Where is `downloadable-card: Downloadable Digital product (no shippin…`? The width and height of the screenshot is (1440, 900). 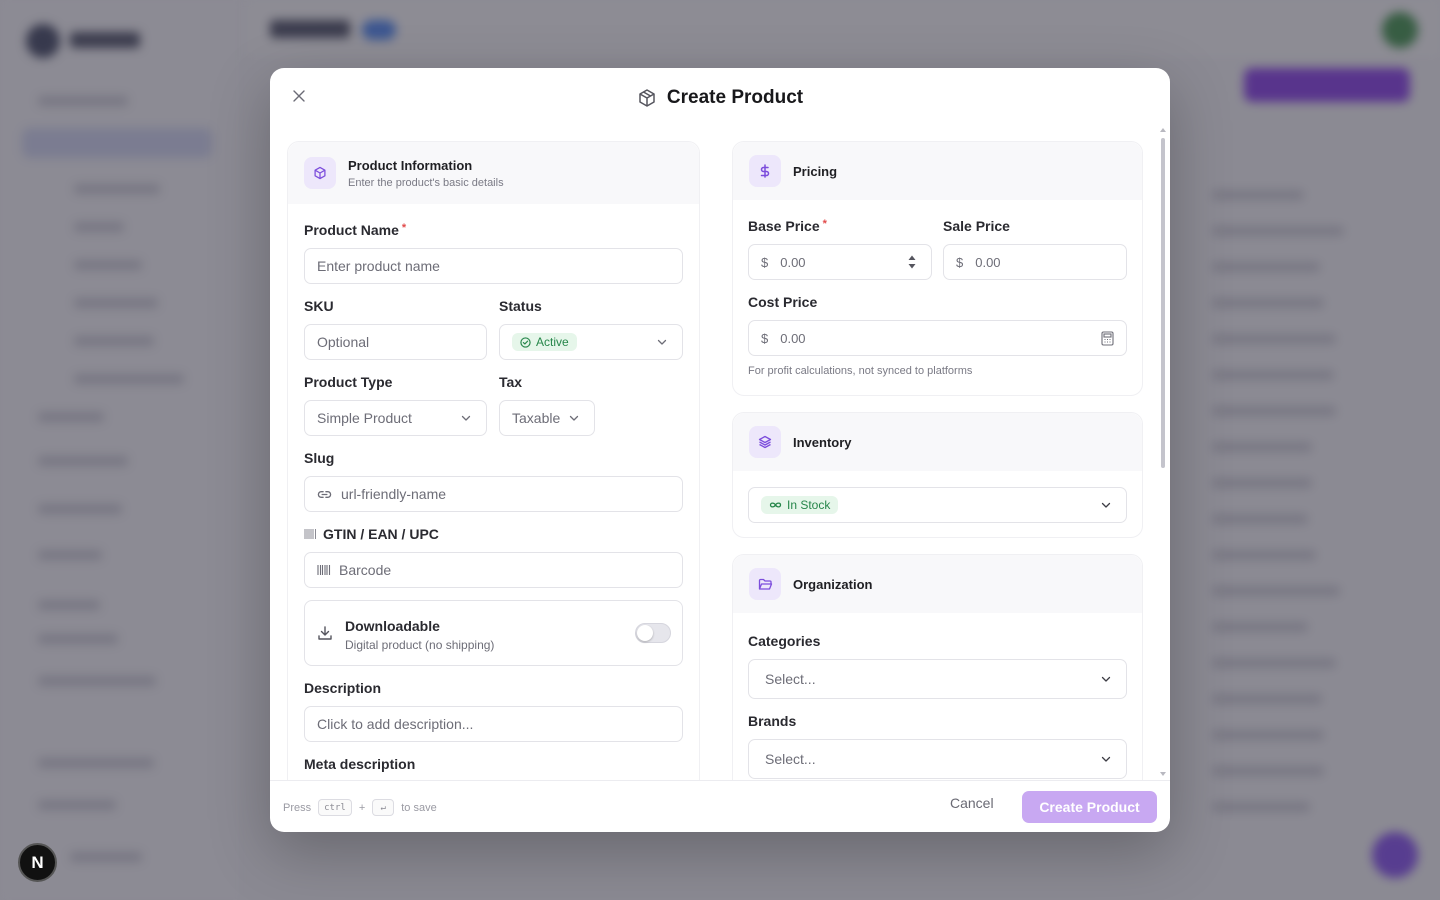 downloadable-card: Downloadable Digital product (no shippin… is located at coordinates (493, 633).